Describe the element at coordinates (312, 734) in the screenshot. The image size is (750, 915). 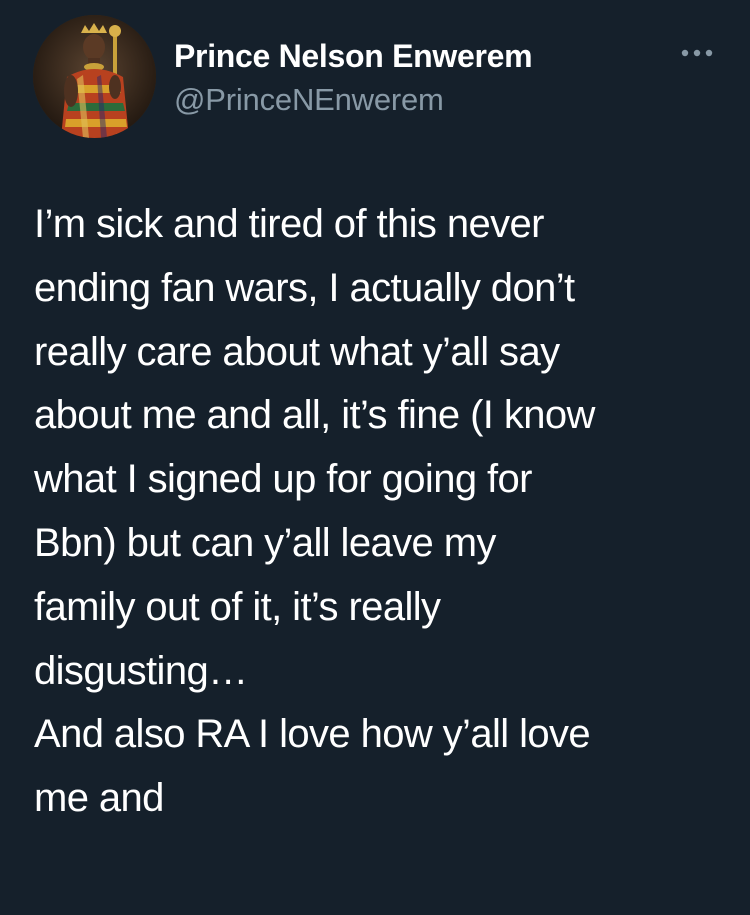
I see `tweet-text-line: And also RA I love how y’all love` at that location.